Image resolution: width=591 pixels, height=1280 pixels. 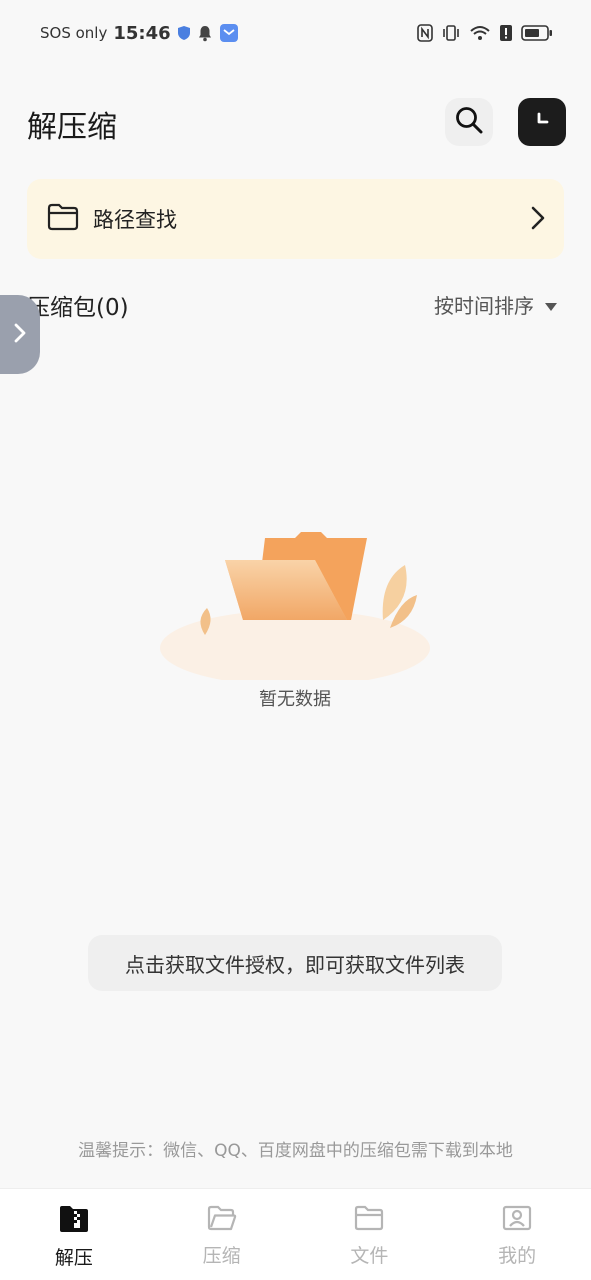 I want to click on caret-down-icon, so click(x=551, y=305).